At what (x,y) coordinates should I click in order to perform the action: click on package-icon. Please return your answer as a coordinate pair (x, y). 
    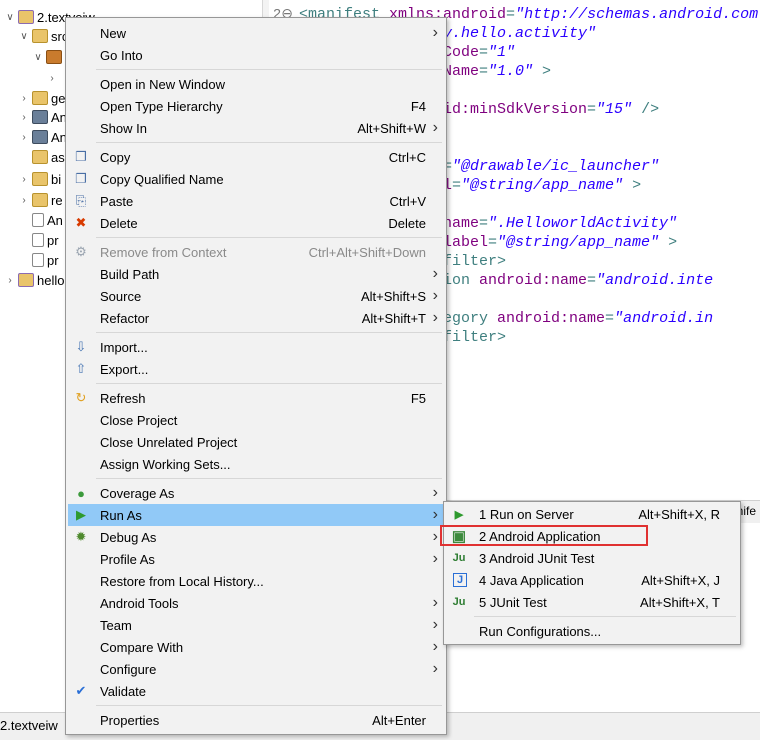
    Looking at the image, I should click on (54, 57).